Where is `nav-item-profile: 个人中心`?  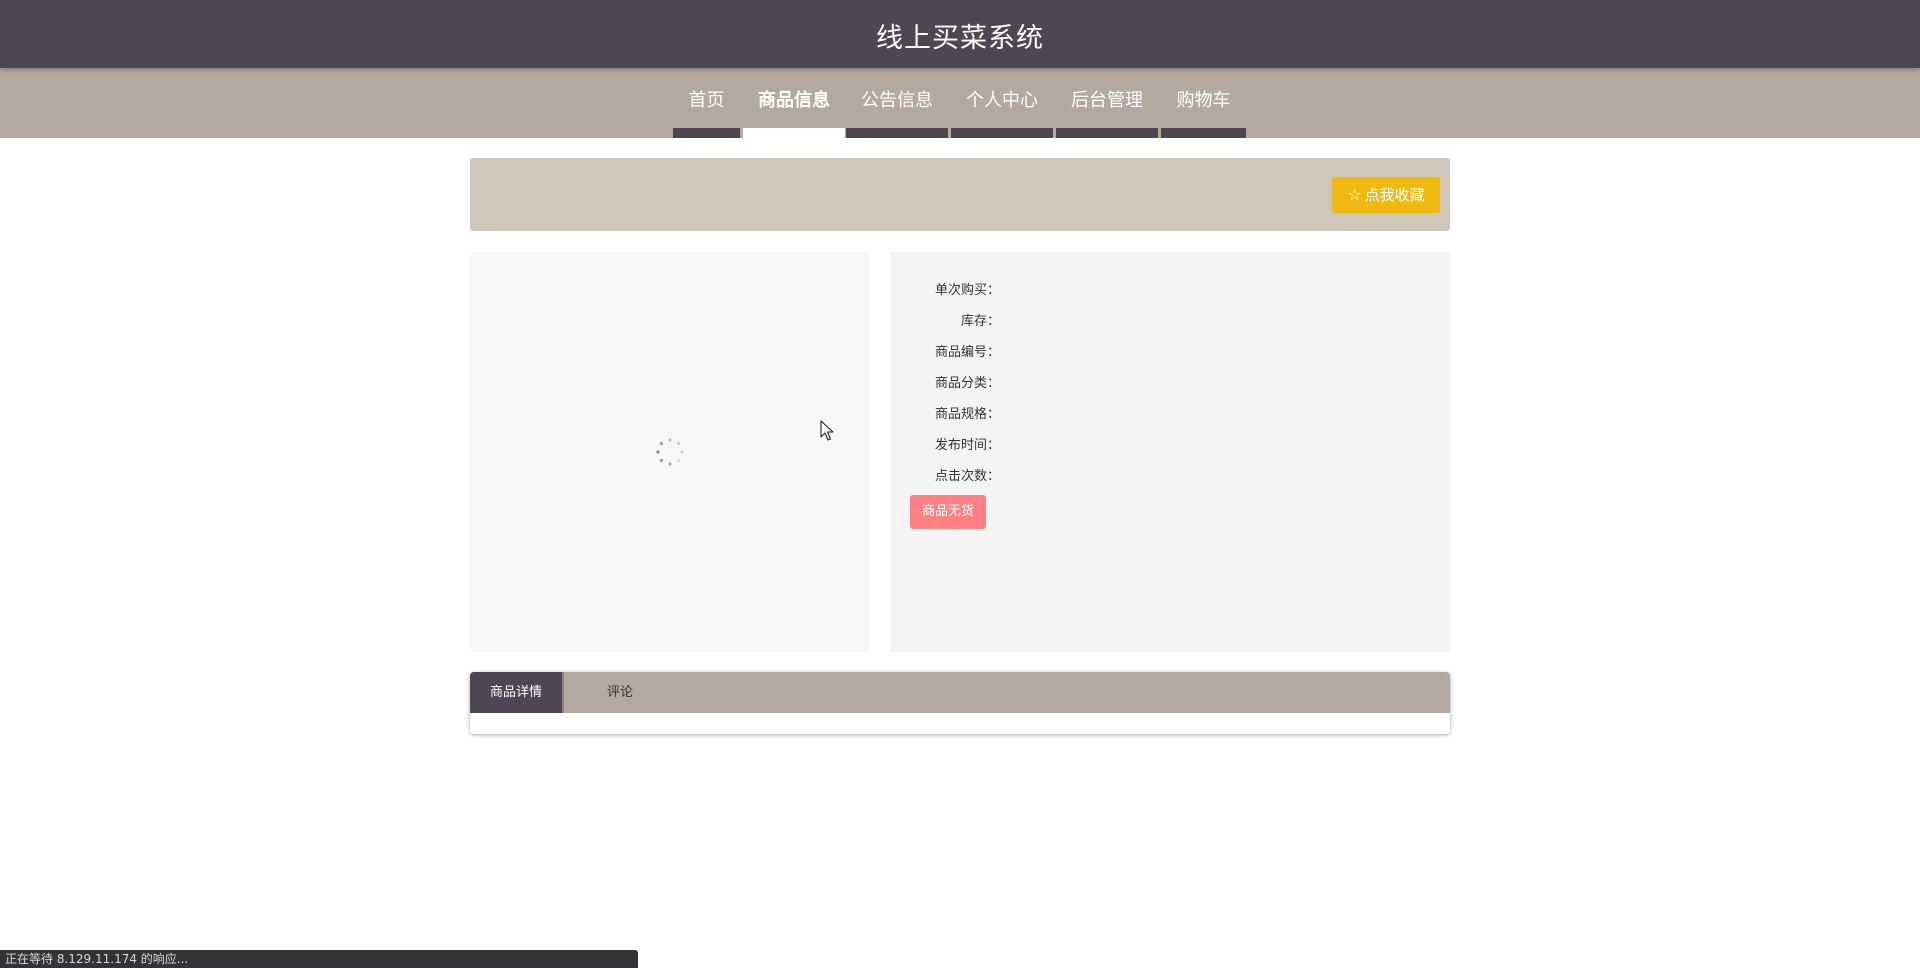
nav-item-profile: 个人中心 is located at coordinates (1002, 103).